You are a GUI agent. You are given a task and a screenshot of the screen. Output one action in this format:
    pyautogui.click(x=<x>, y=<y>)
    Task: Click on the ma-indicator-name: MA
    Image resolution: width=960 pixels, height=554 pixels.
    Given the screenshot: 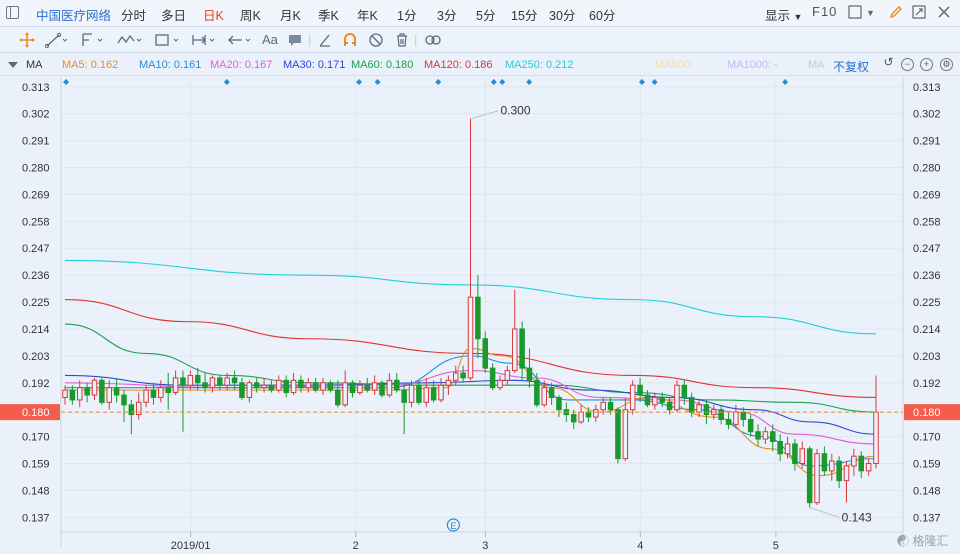 What is the action you would take?
    pyautogui.click(x=34, y=65)
    